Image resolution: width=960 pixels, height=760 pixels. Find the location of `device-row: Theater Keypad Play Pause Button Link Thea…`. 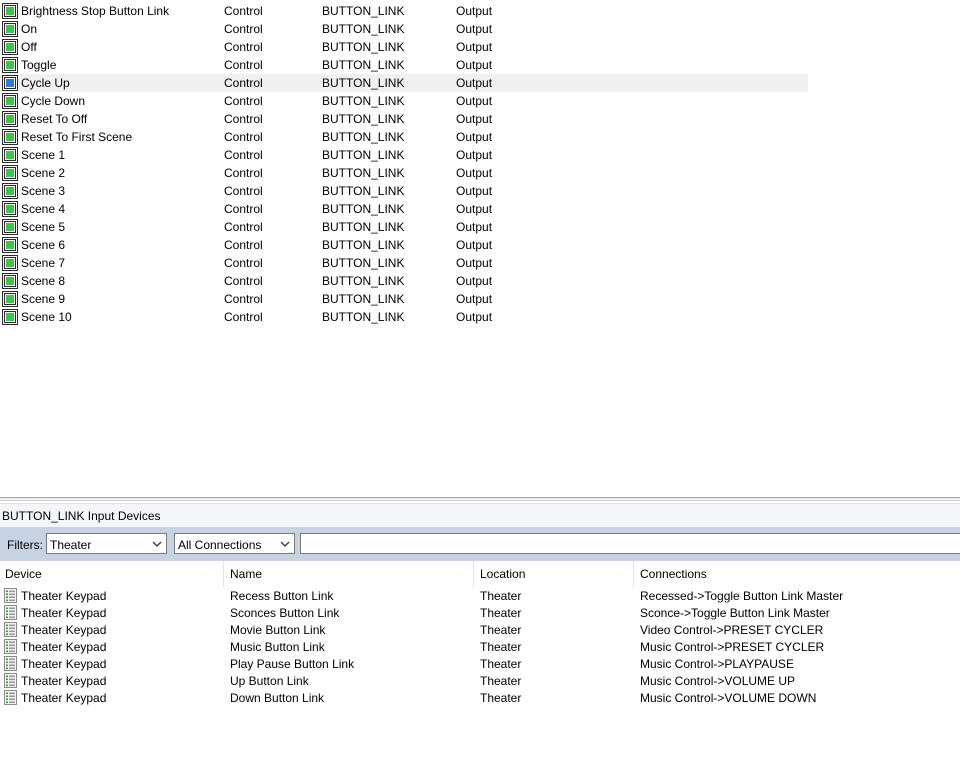

device-row: Theater Keypad Play Pause Button Link Thea… is located at coordinates (480, 663).